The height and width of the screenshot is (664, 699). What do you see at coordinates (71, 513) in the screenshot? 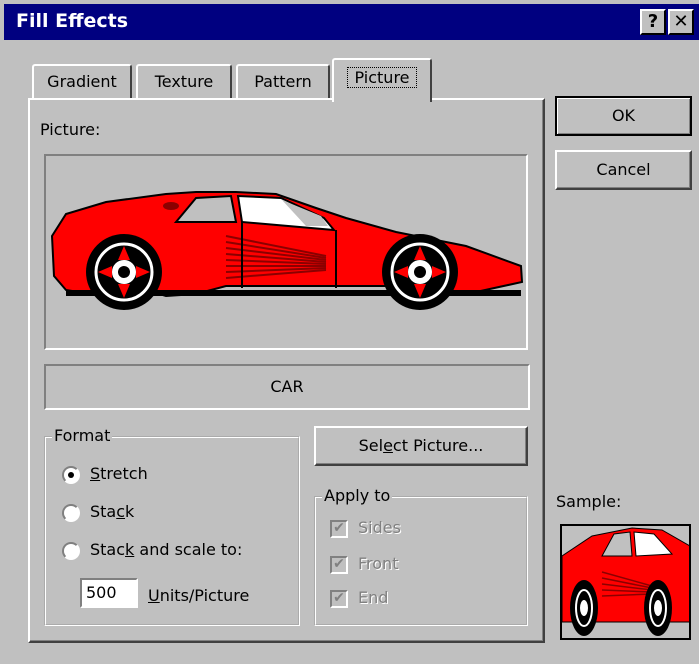
I see `stack-radio` at bounding box center [71, 513].